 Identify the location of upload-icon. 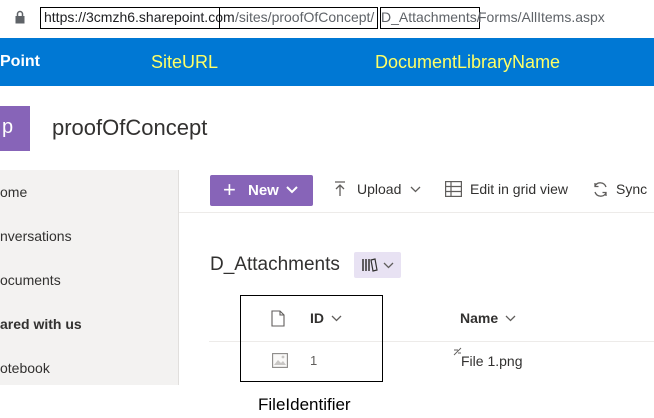
(340, 188).